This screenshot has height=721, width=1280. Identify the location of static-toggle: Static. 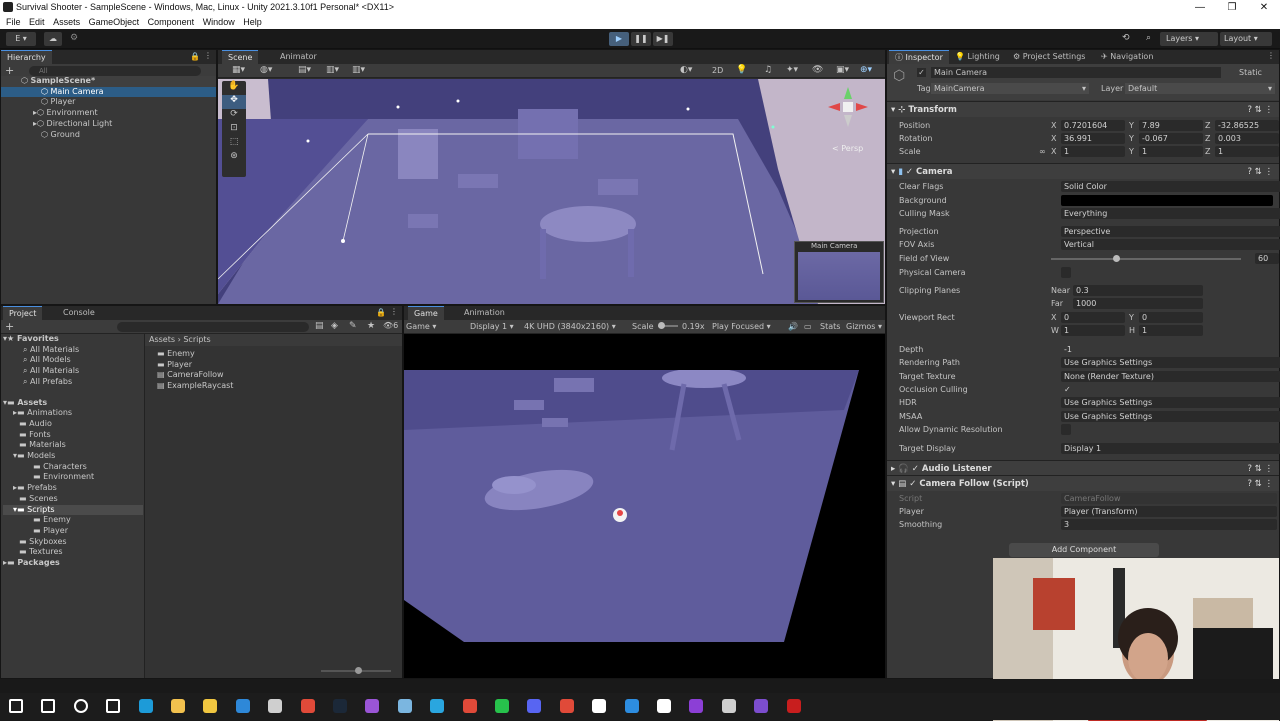
(1250, 72).